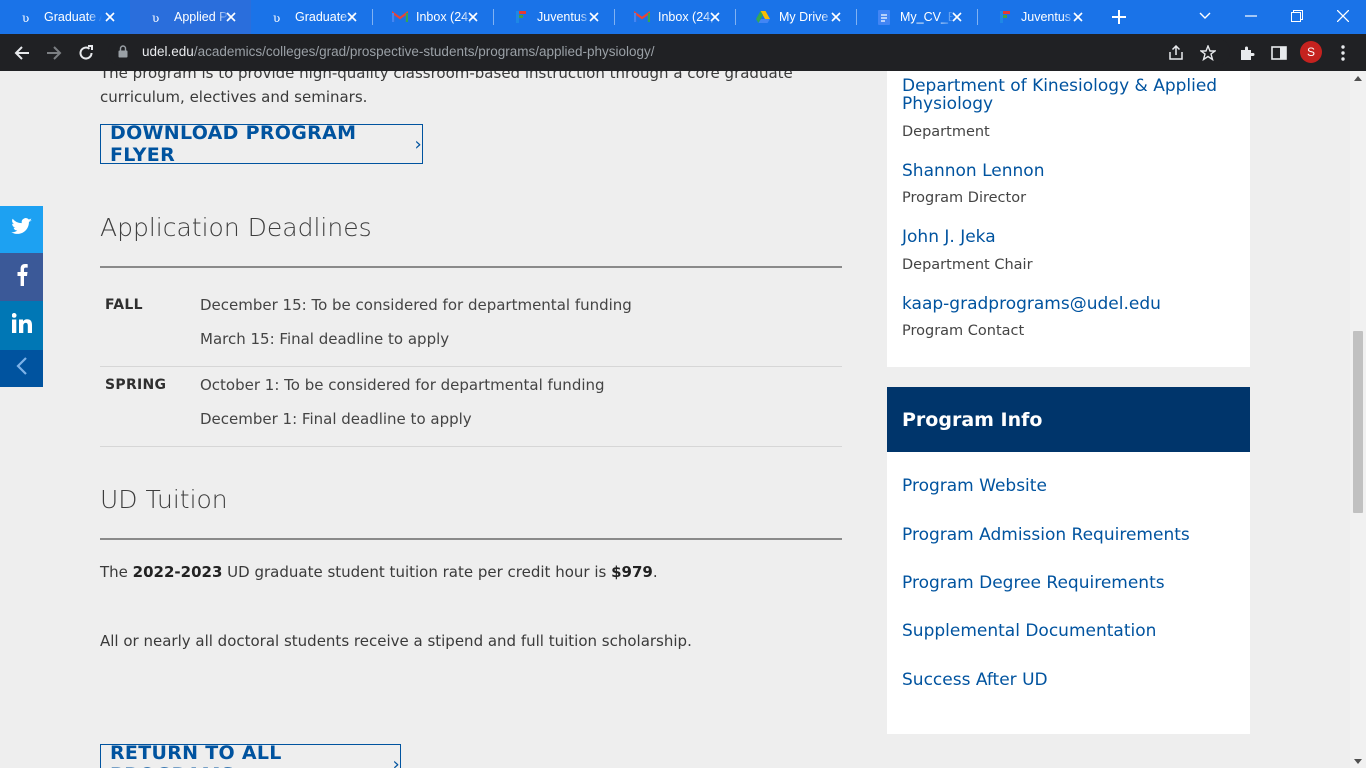 The height and width of the screenshot is (768, 1366). Describe the element at coordinates (1247, 53) in the screenshot. I see `extensions-puzzle-icon` at that location.